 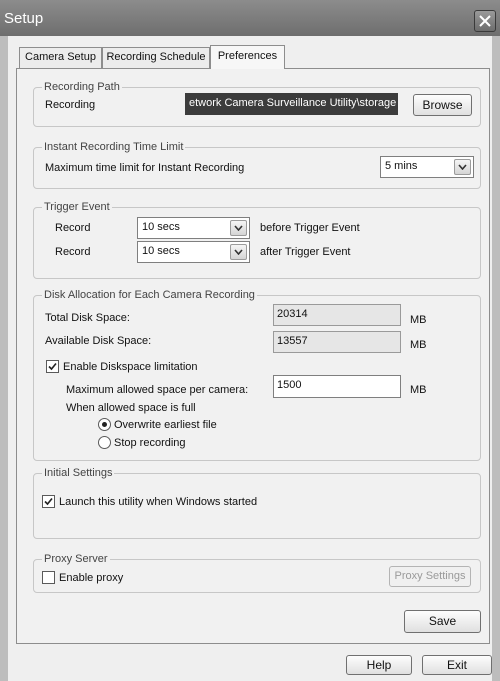 What do you see at coordinates (418, 390) in the screenshot?
I see `max-per-camera-unit: MB` at bounding box center [418, 390].